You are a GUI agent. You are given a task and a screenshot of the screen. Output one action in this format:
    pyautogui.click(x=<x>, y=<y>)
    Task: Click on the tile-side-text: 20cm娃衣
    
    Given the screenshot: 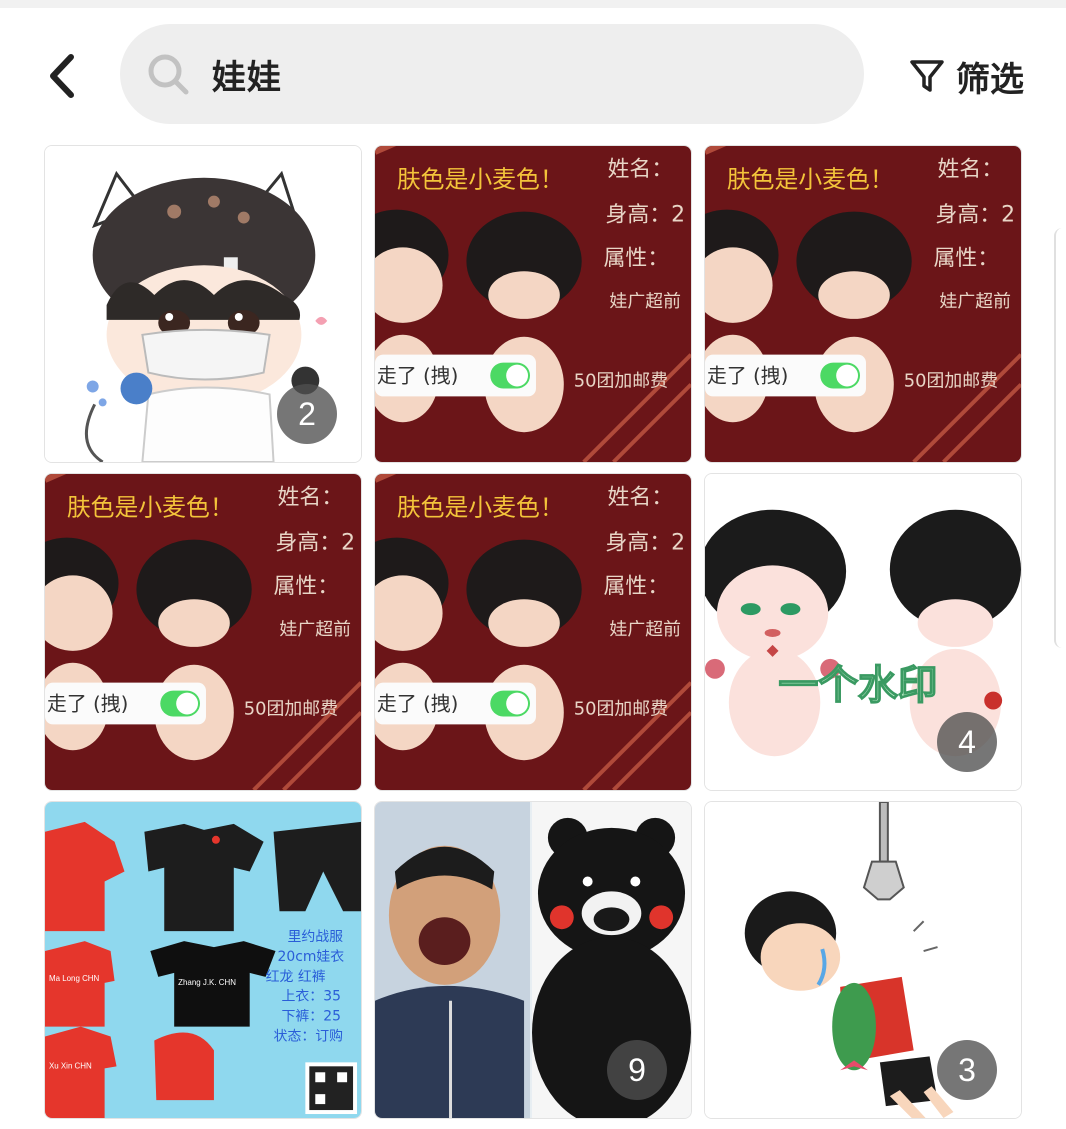 What is the action you would take?
    pyautogui.click(x=311, y=957)
    